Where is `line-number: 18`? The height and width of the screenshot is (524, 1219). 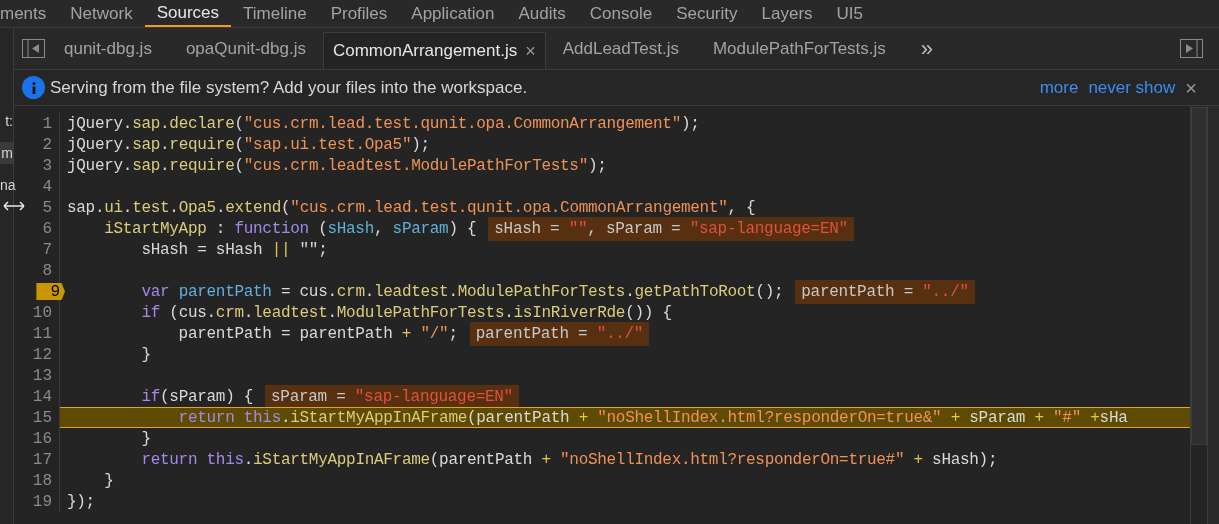
line-number: 18 is located at coordinates (42, 481).